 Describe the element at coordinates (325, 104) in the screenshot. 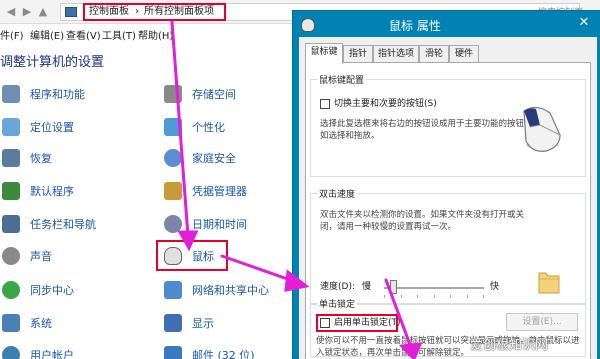

I see `switch-buttons-checkbox` at that location.